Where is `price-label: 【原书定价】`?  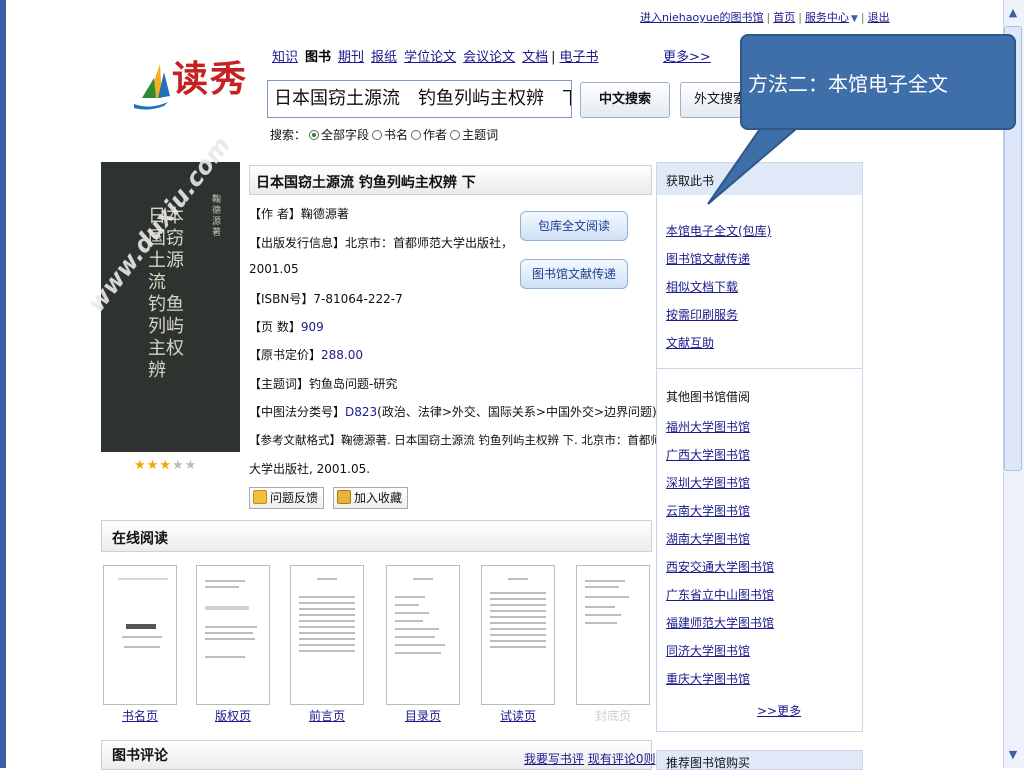 price-label: 【原书定价】 is located at coordinates (285, 355).